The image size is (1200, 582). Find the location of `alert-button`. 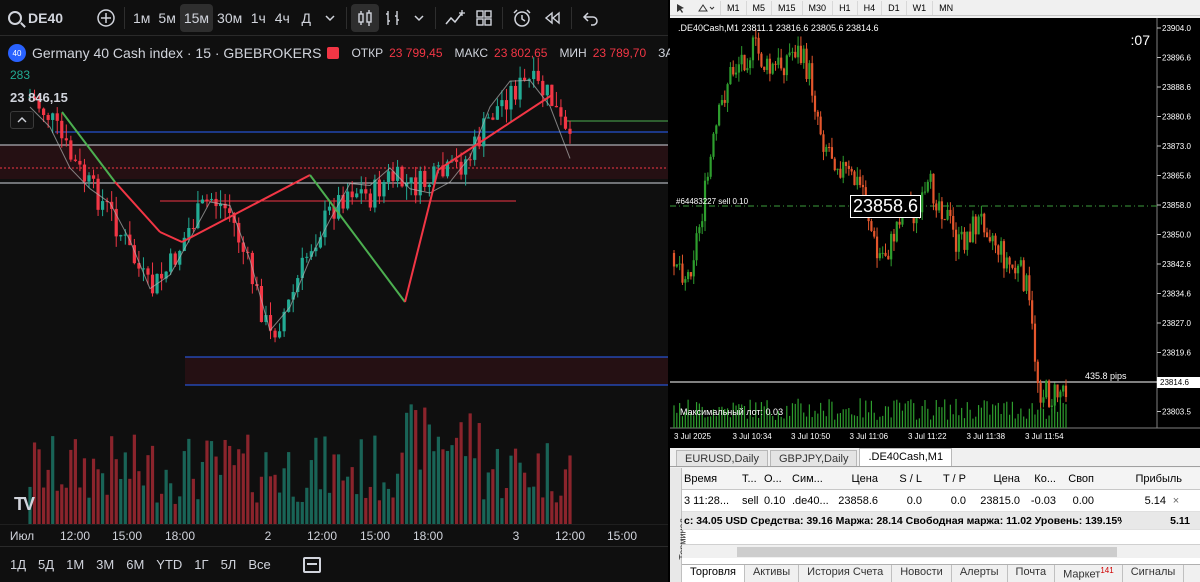

alert-button is located at coordinates (522, 18).